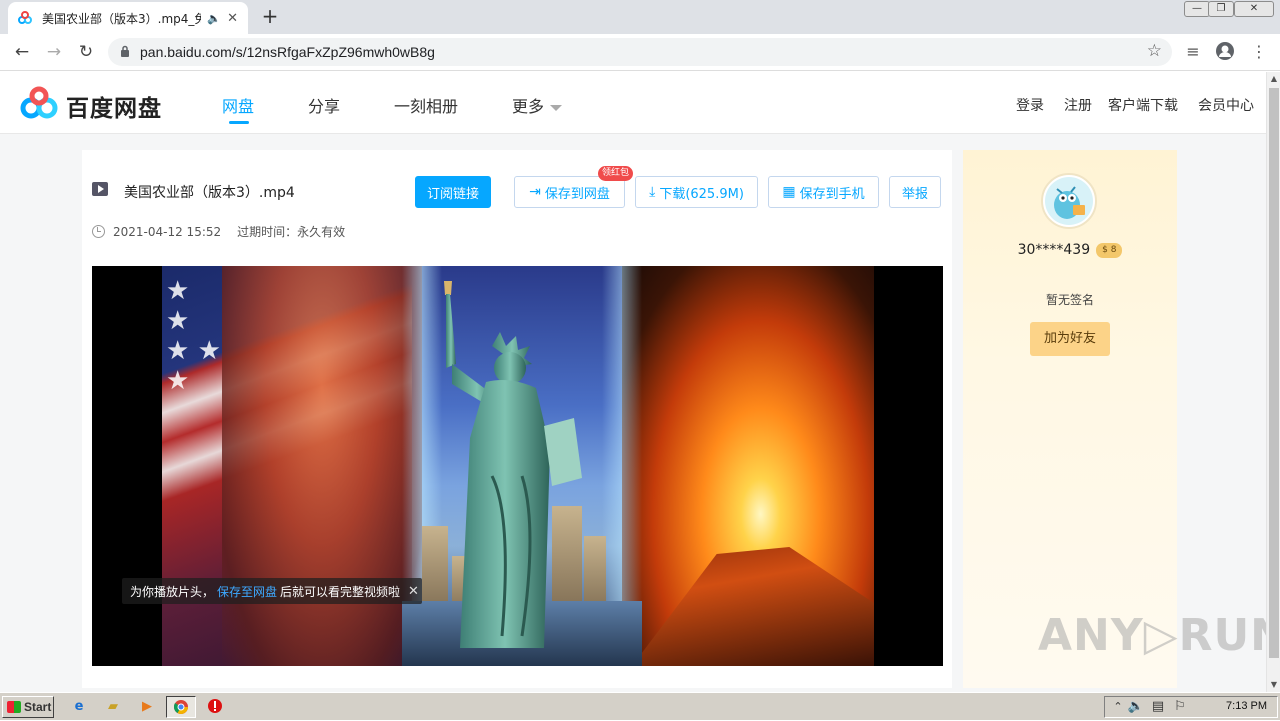  I want to click on file-name: 美国农业部（版本3）.mp4, so click(209, 193).